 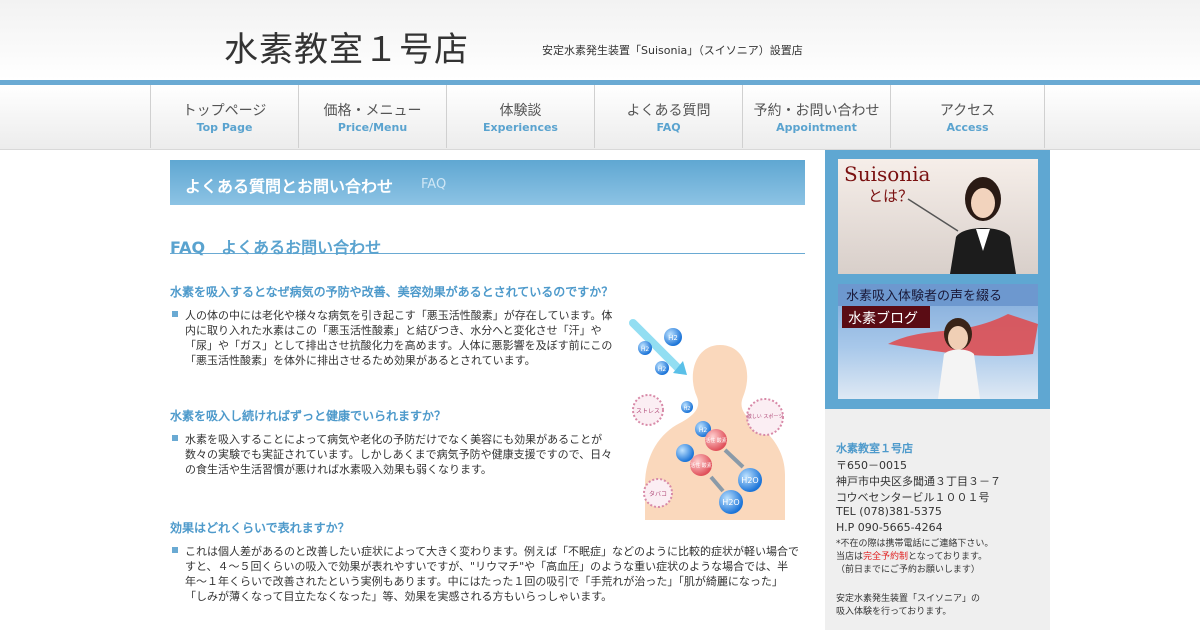 What do you see at coordinates (399, 596) in the screenshot?
I see `faq-answer-line: 「しみが薄くなって目立たなくなった」等、効果を実感される方もいらっしゃいます。` at bounding box center [399, 596].